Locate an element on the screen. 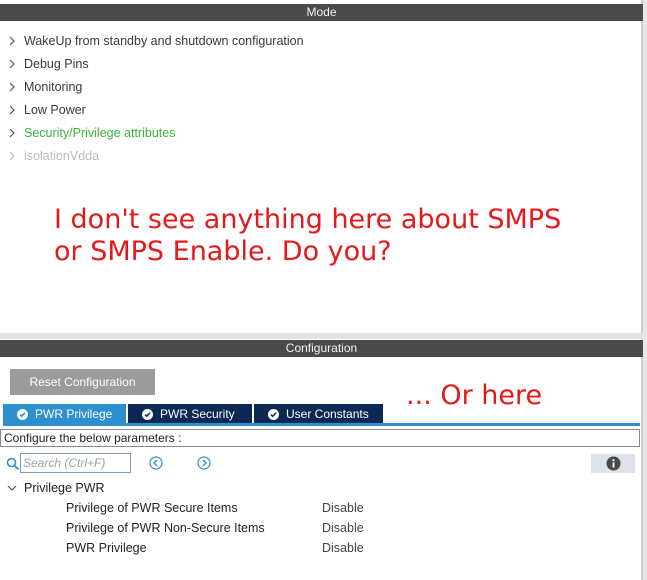 This screenshot has height=580, width=647. tree-item-monitoring: Monitoring is located at coordinates (44, 87).